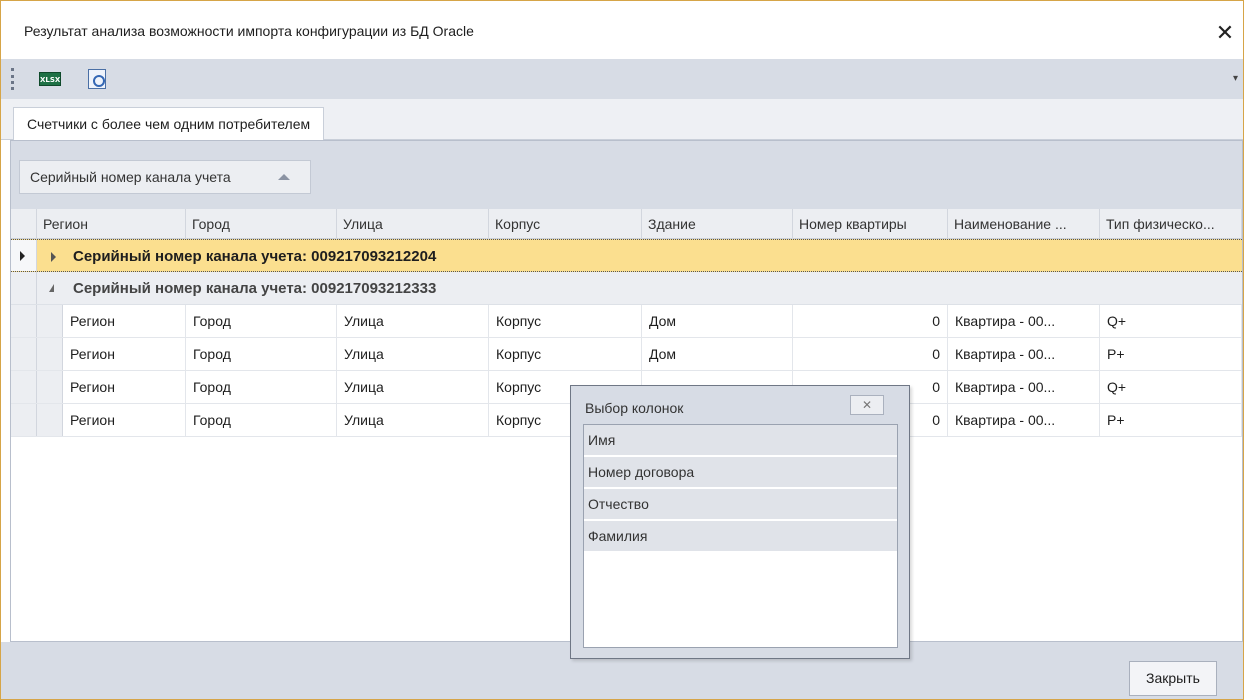  I want to click on column-chooser-list: Имя Номер договора Отчество Фамилия, so click(740, 536).